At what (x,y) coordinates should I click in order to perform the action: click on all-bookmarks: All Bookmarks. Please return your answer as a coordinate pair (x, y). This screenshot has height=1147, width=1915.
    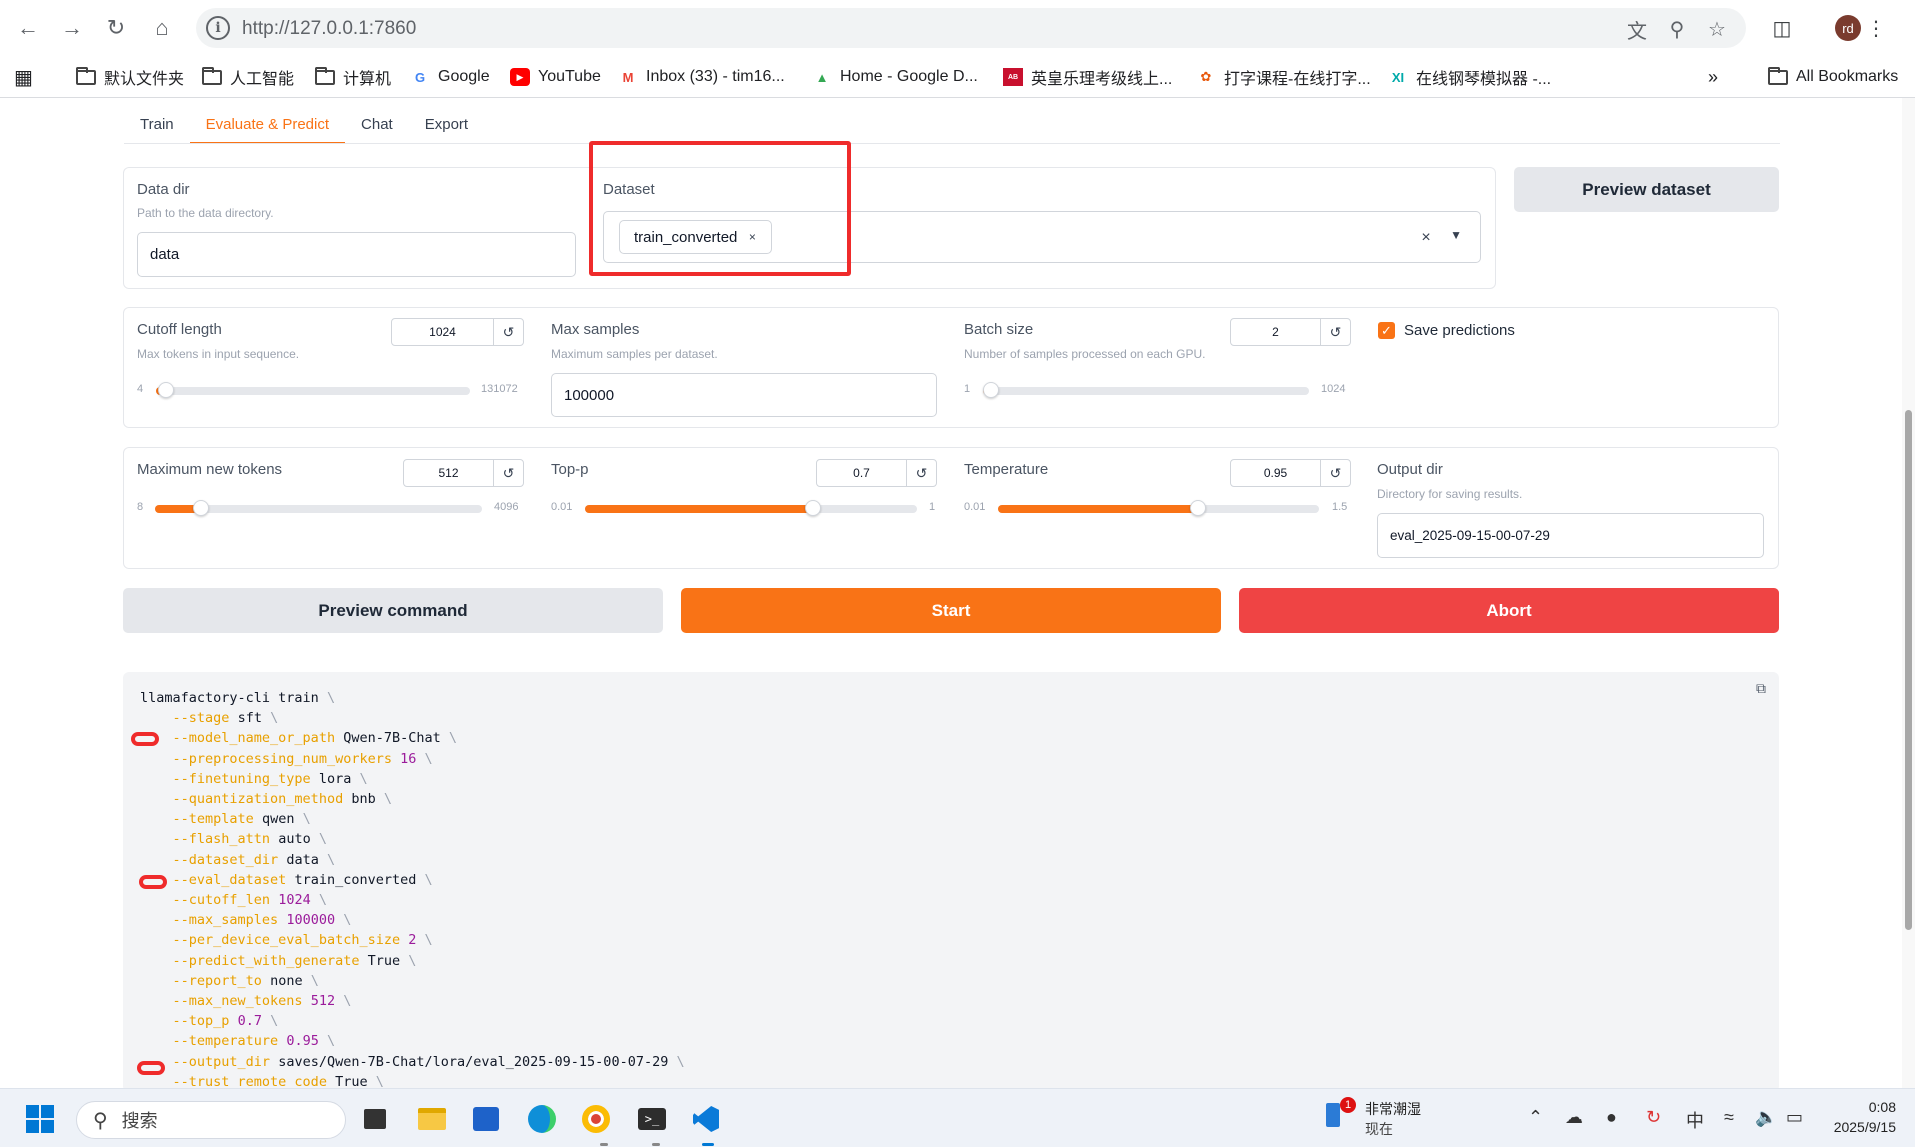
    Looking at the image, I should click on (1833, 77).